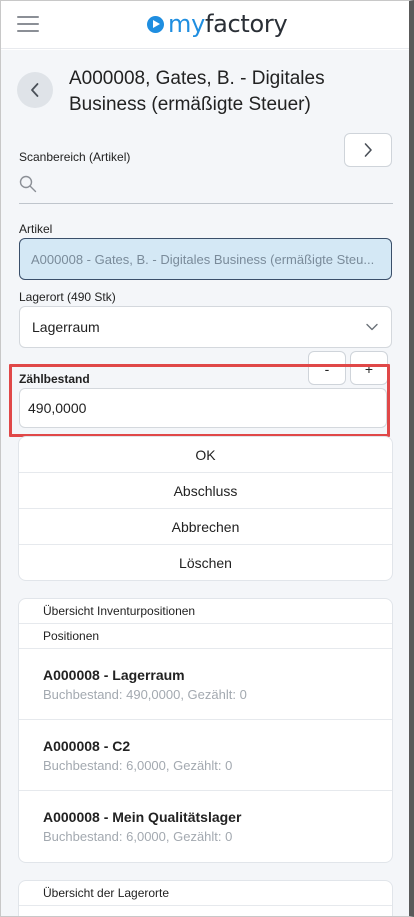 The height and width of the screenshot is (917, 414). What do you see at coordinates (206, 187) in the screenshot?
I see `scan-input` at bounding box center [206, 187].